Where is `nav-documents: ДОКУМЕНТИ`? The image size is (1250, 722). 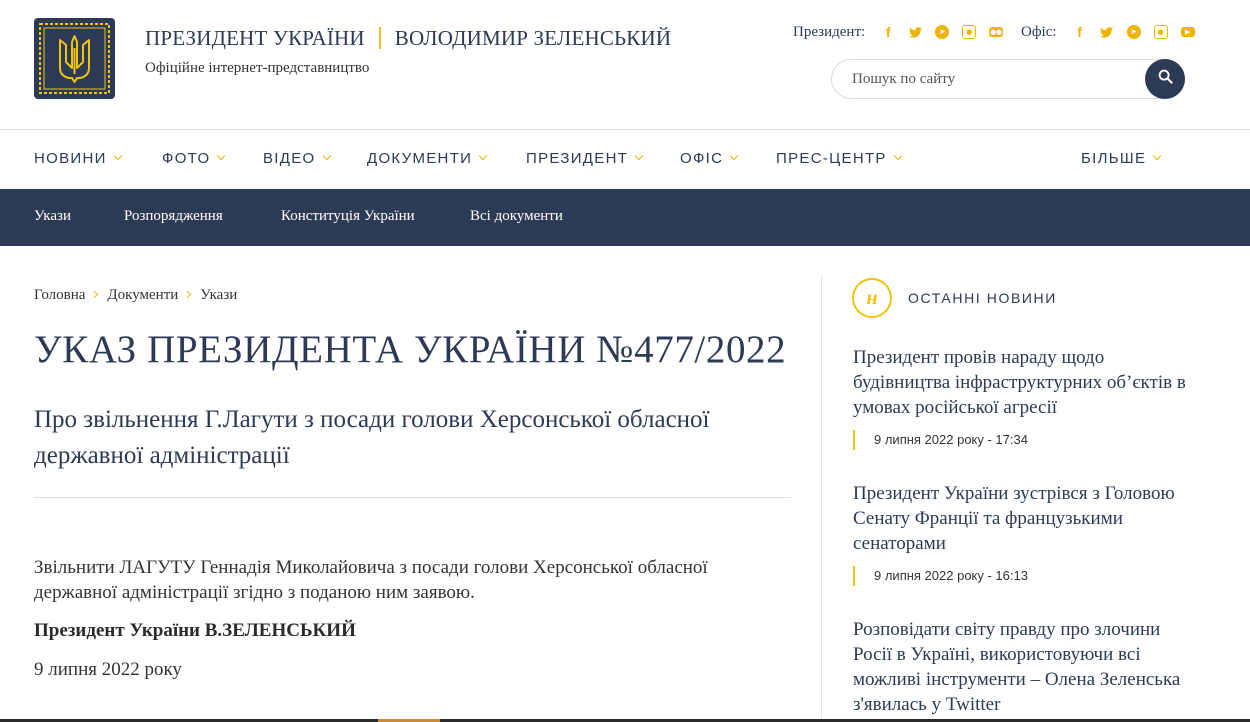
nav-documents: ДОКУМЕНТИ is located at coordinates (427, 158).